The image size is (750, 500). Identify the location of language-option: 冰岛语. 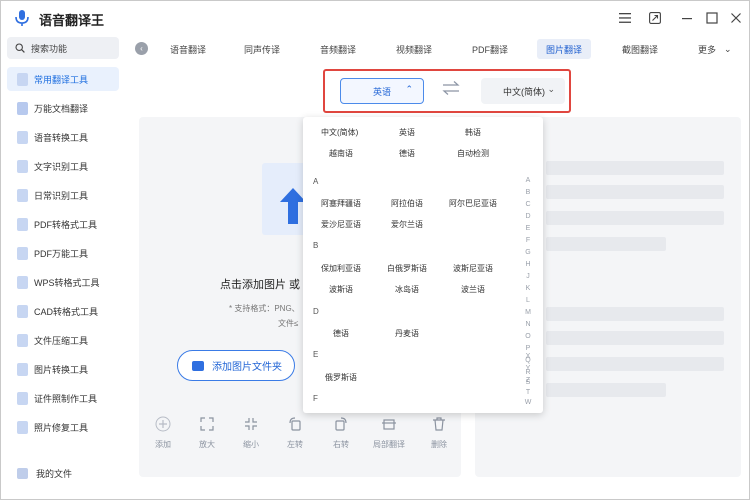
(407, 289).